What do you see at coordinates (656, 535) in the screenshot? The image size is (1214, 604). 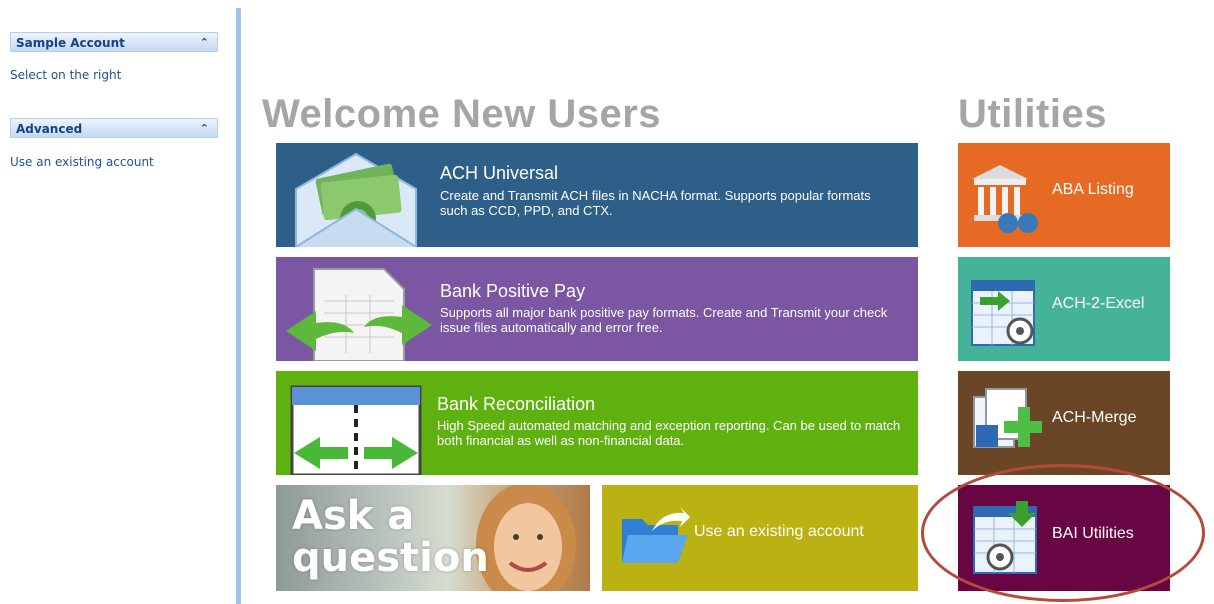 I see `open-folder-icon` at bounding box center [656, 535].